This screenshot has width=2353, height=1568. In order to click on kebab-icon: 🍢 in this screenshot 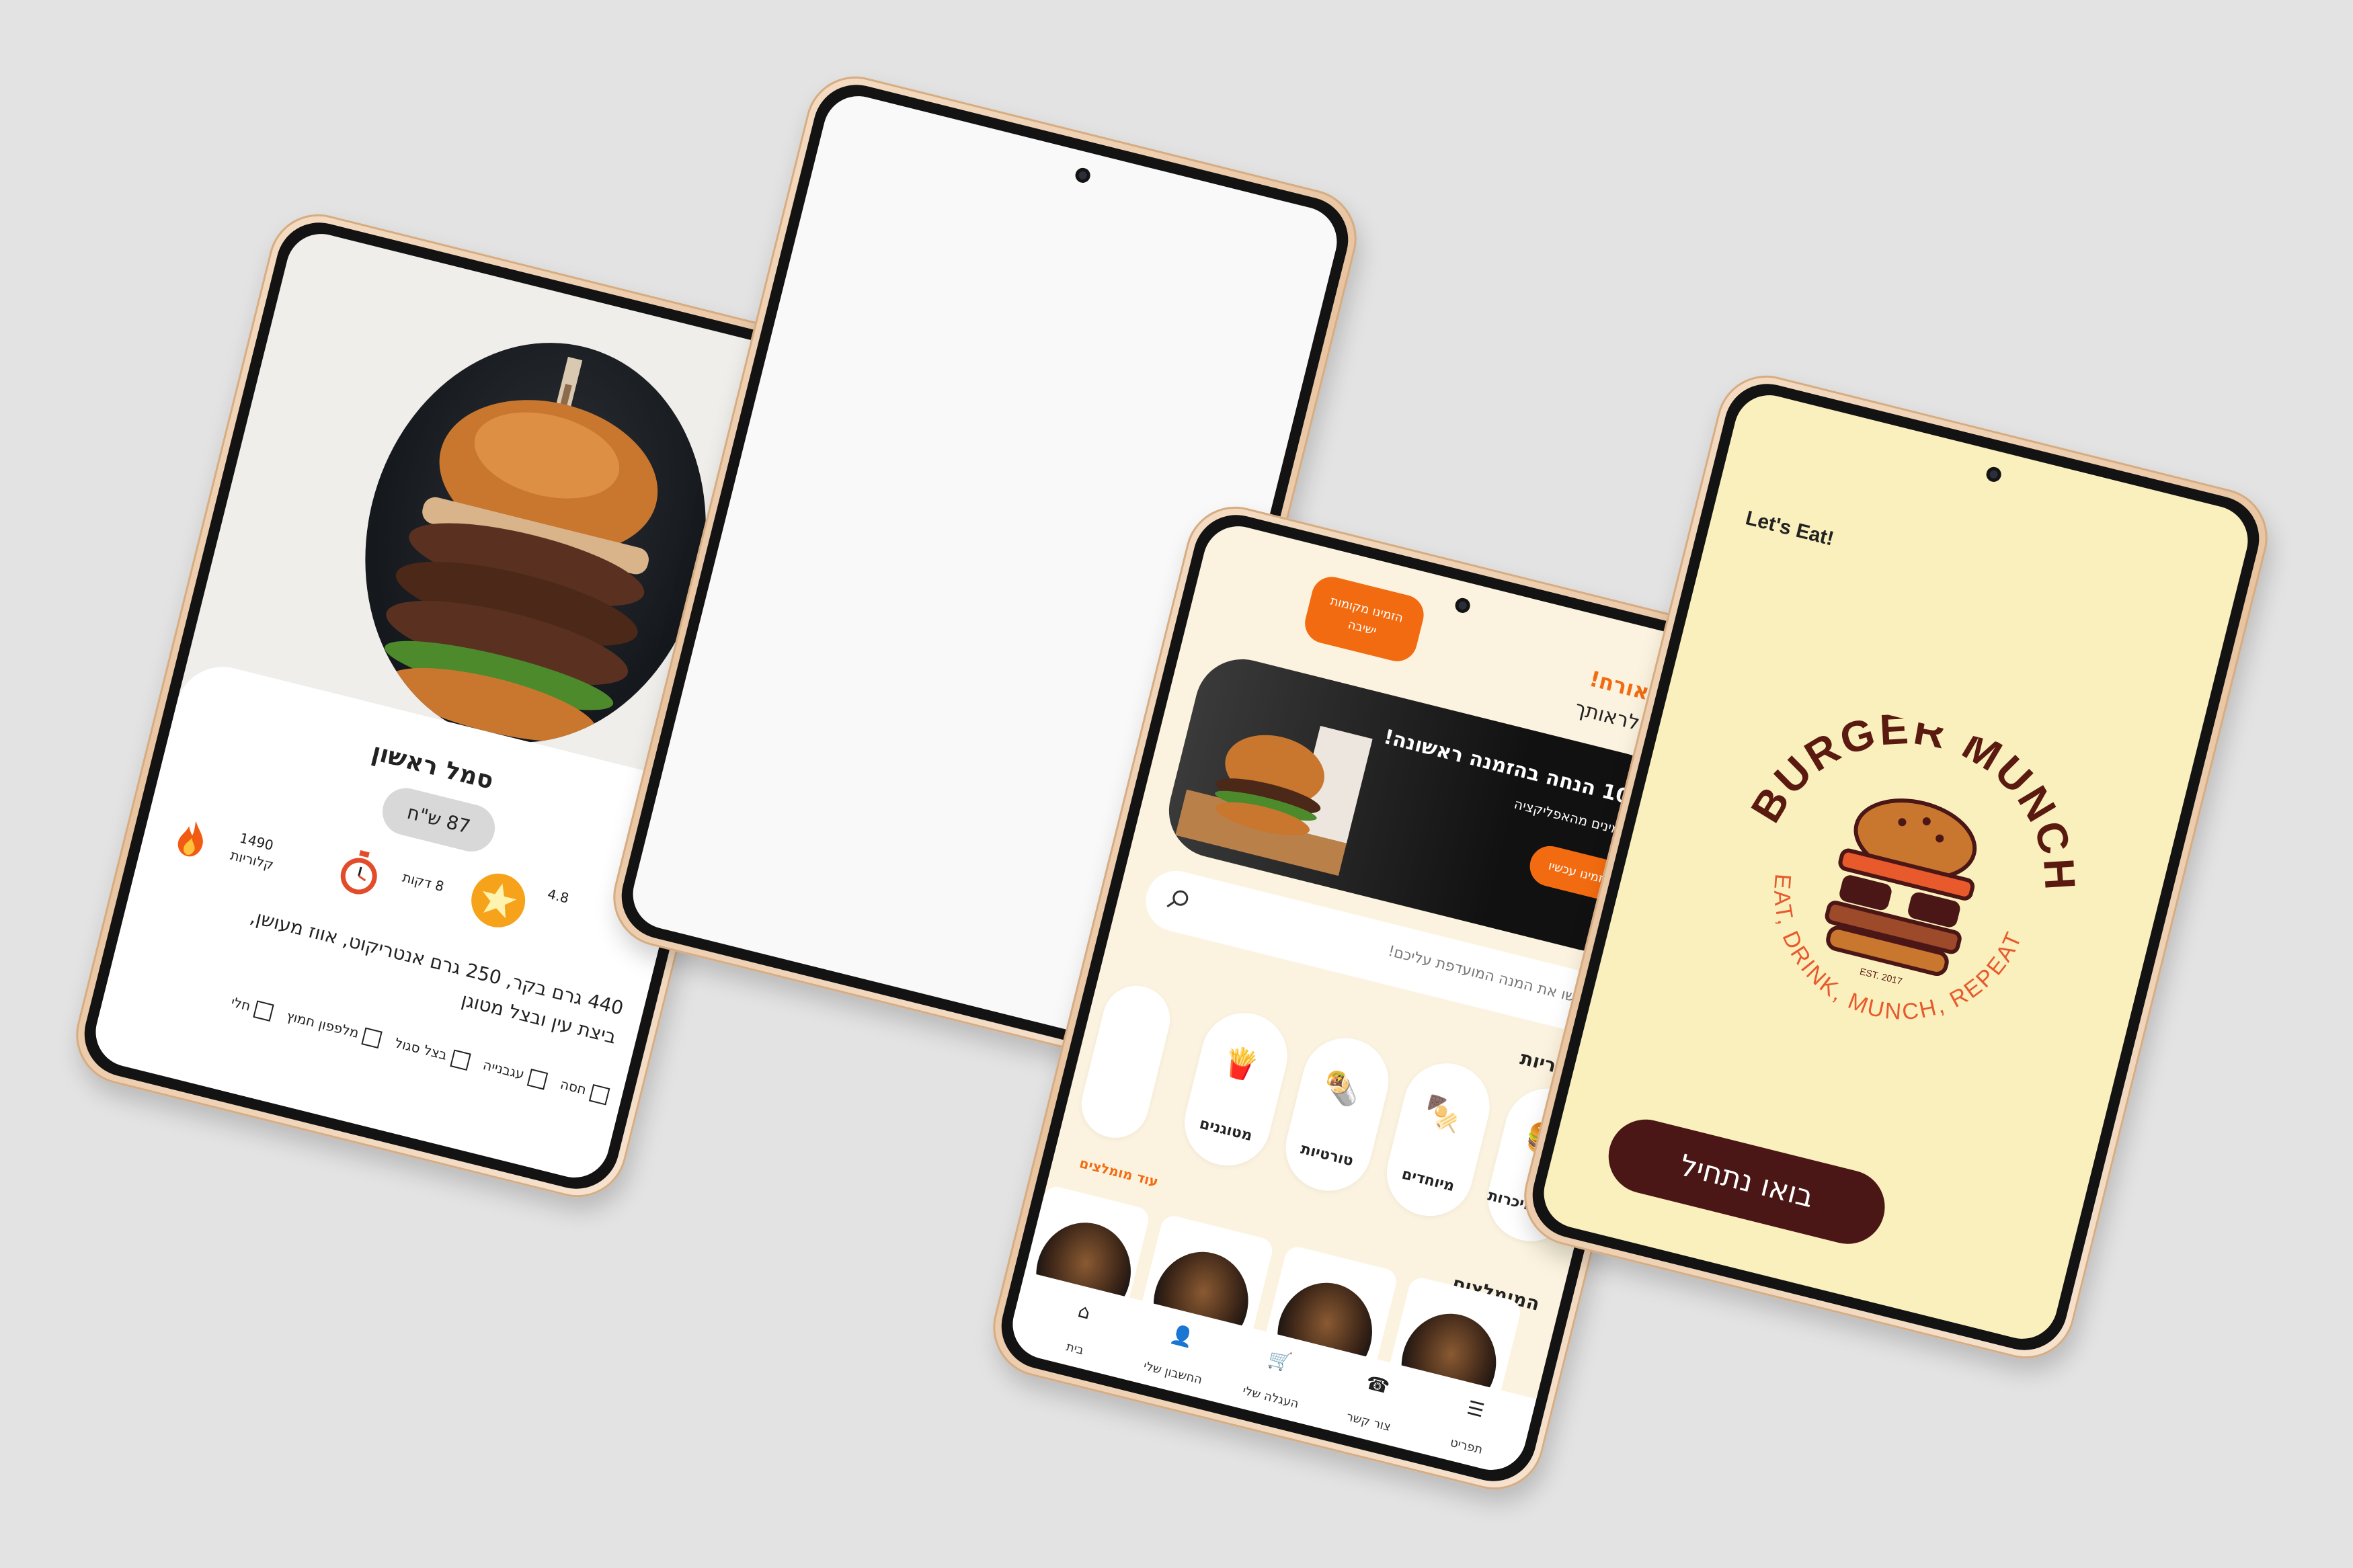, I will do `click(1443, 1114)`.